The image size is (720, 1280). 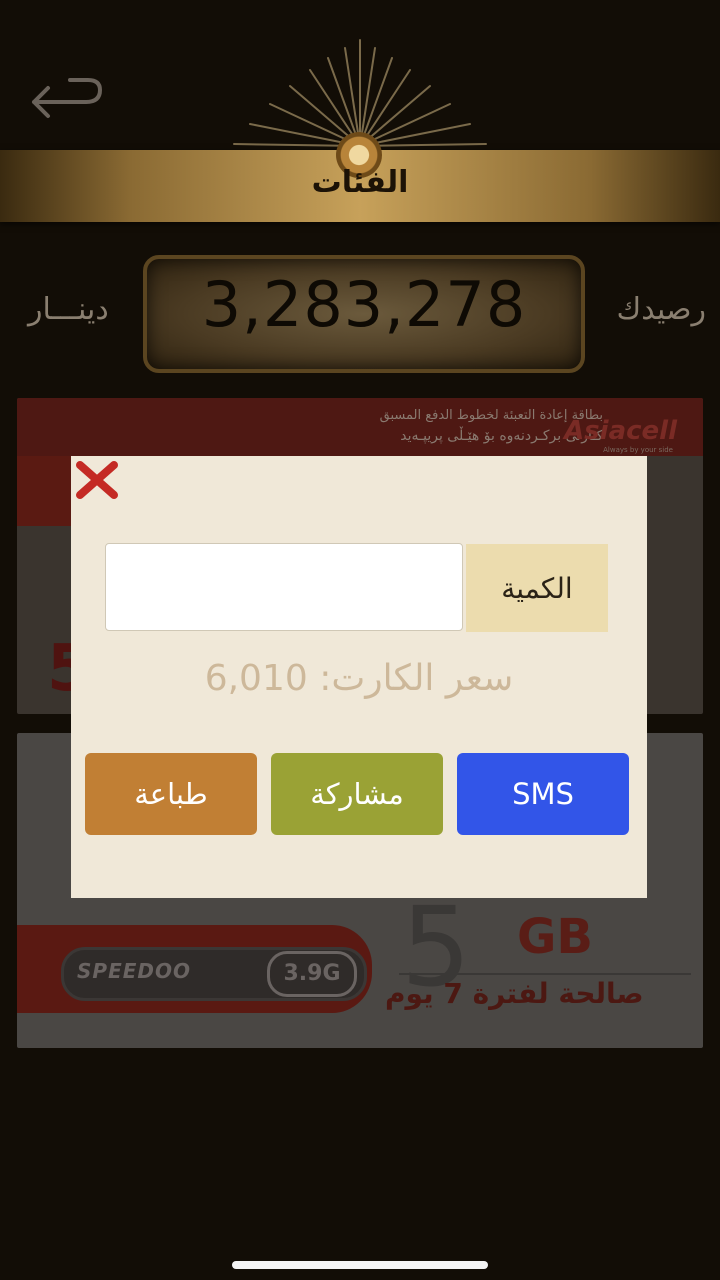 What do you see at coordinates (661, 309) in the screenshot?
I see `balance-label: رصيدك` at bounding box center [661, 309].